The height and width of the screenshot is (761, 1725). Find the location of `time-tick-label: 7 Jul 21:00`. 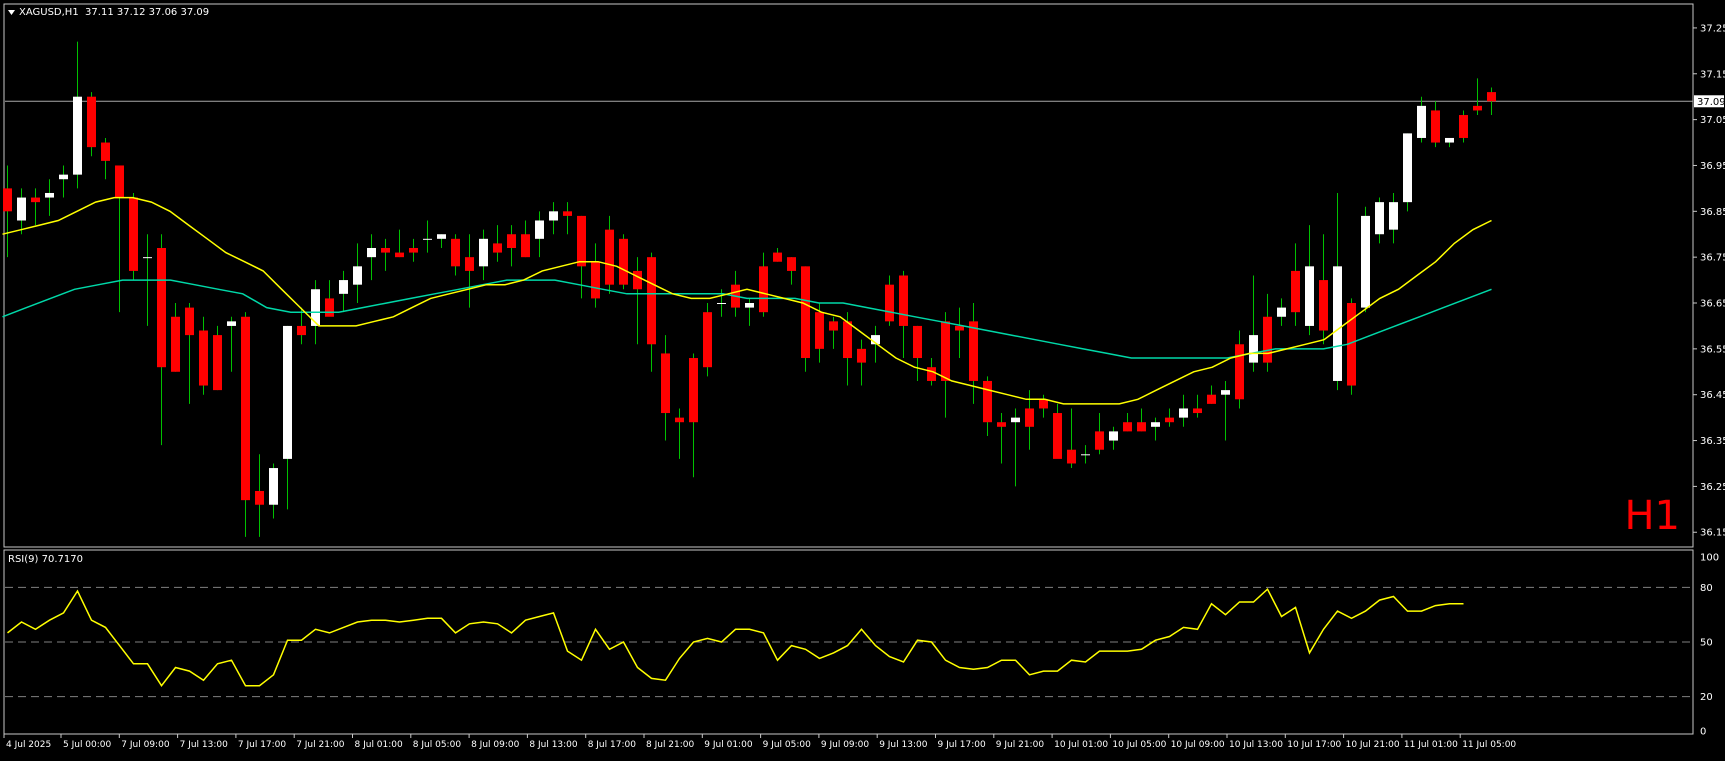

time-tick-label: 7 Jul 21:00 is located at coordinates (320, 745).